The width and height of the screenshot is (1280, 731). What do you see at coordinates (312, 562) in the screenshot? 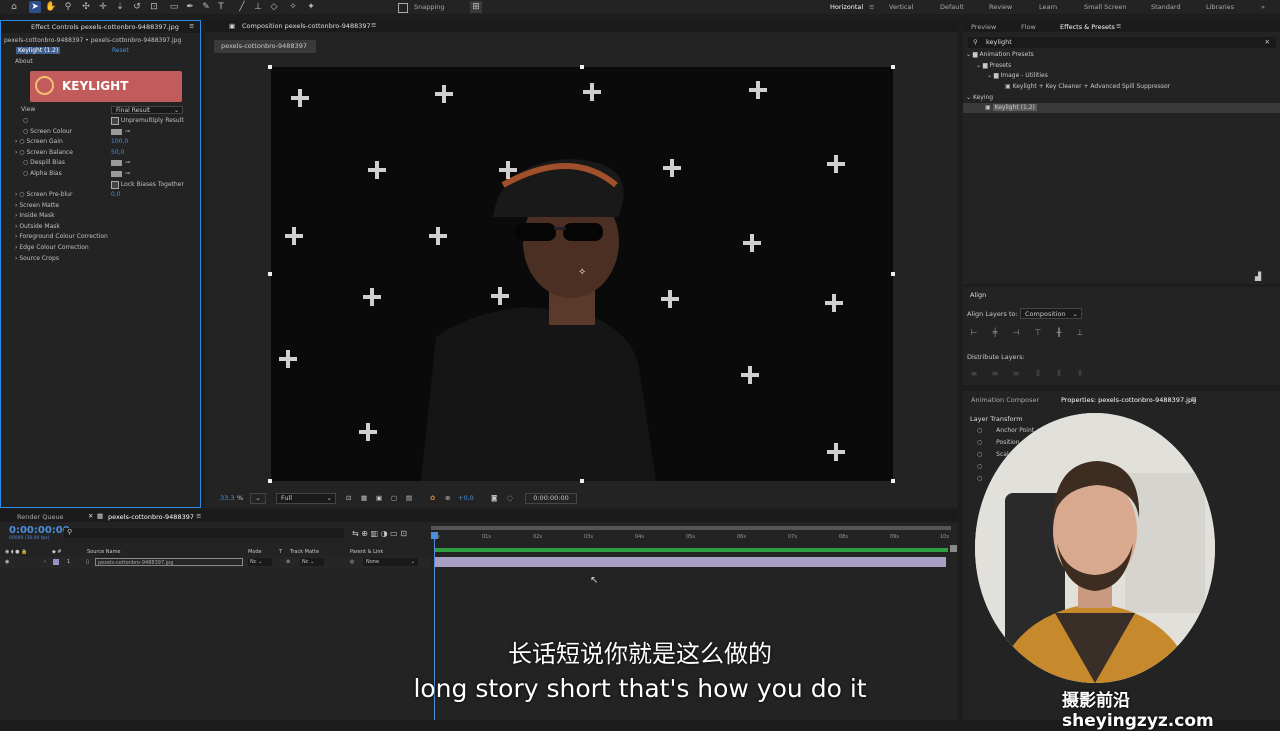
I see `layer-matte-dropdown: Nc ⌄` at bounding box center [312, 562].